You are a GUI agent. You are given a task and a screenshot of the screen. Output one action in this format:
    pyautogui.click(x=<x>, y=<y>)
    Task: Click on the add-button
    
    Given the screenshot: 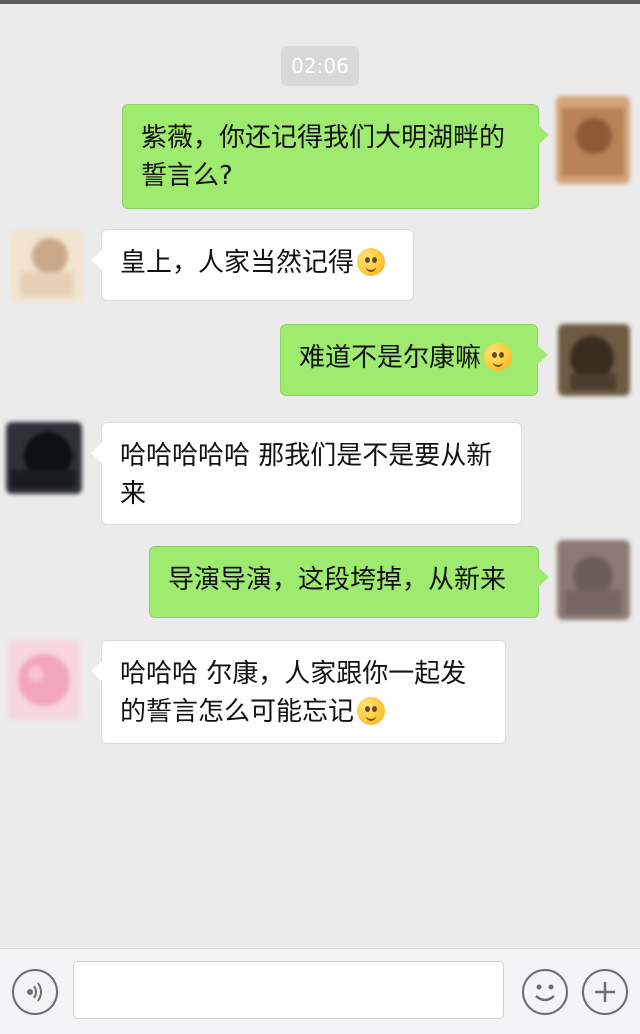 What is the action you would take?
    pyautogui.click(x=605, y=992)
    